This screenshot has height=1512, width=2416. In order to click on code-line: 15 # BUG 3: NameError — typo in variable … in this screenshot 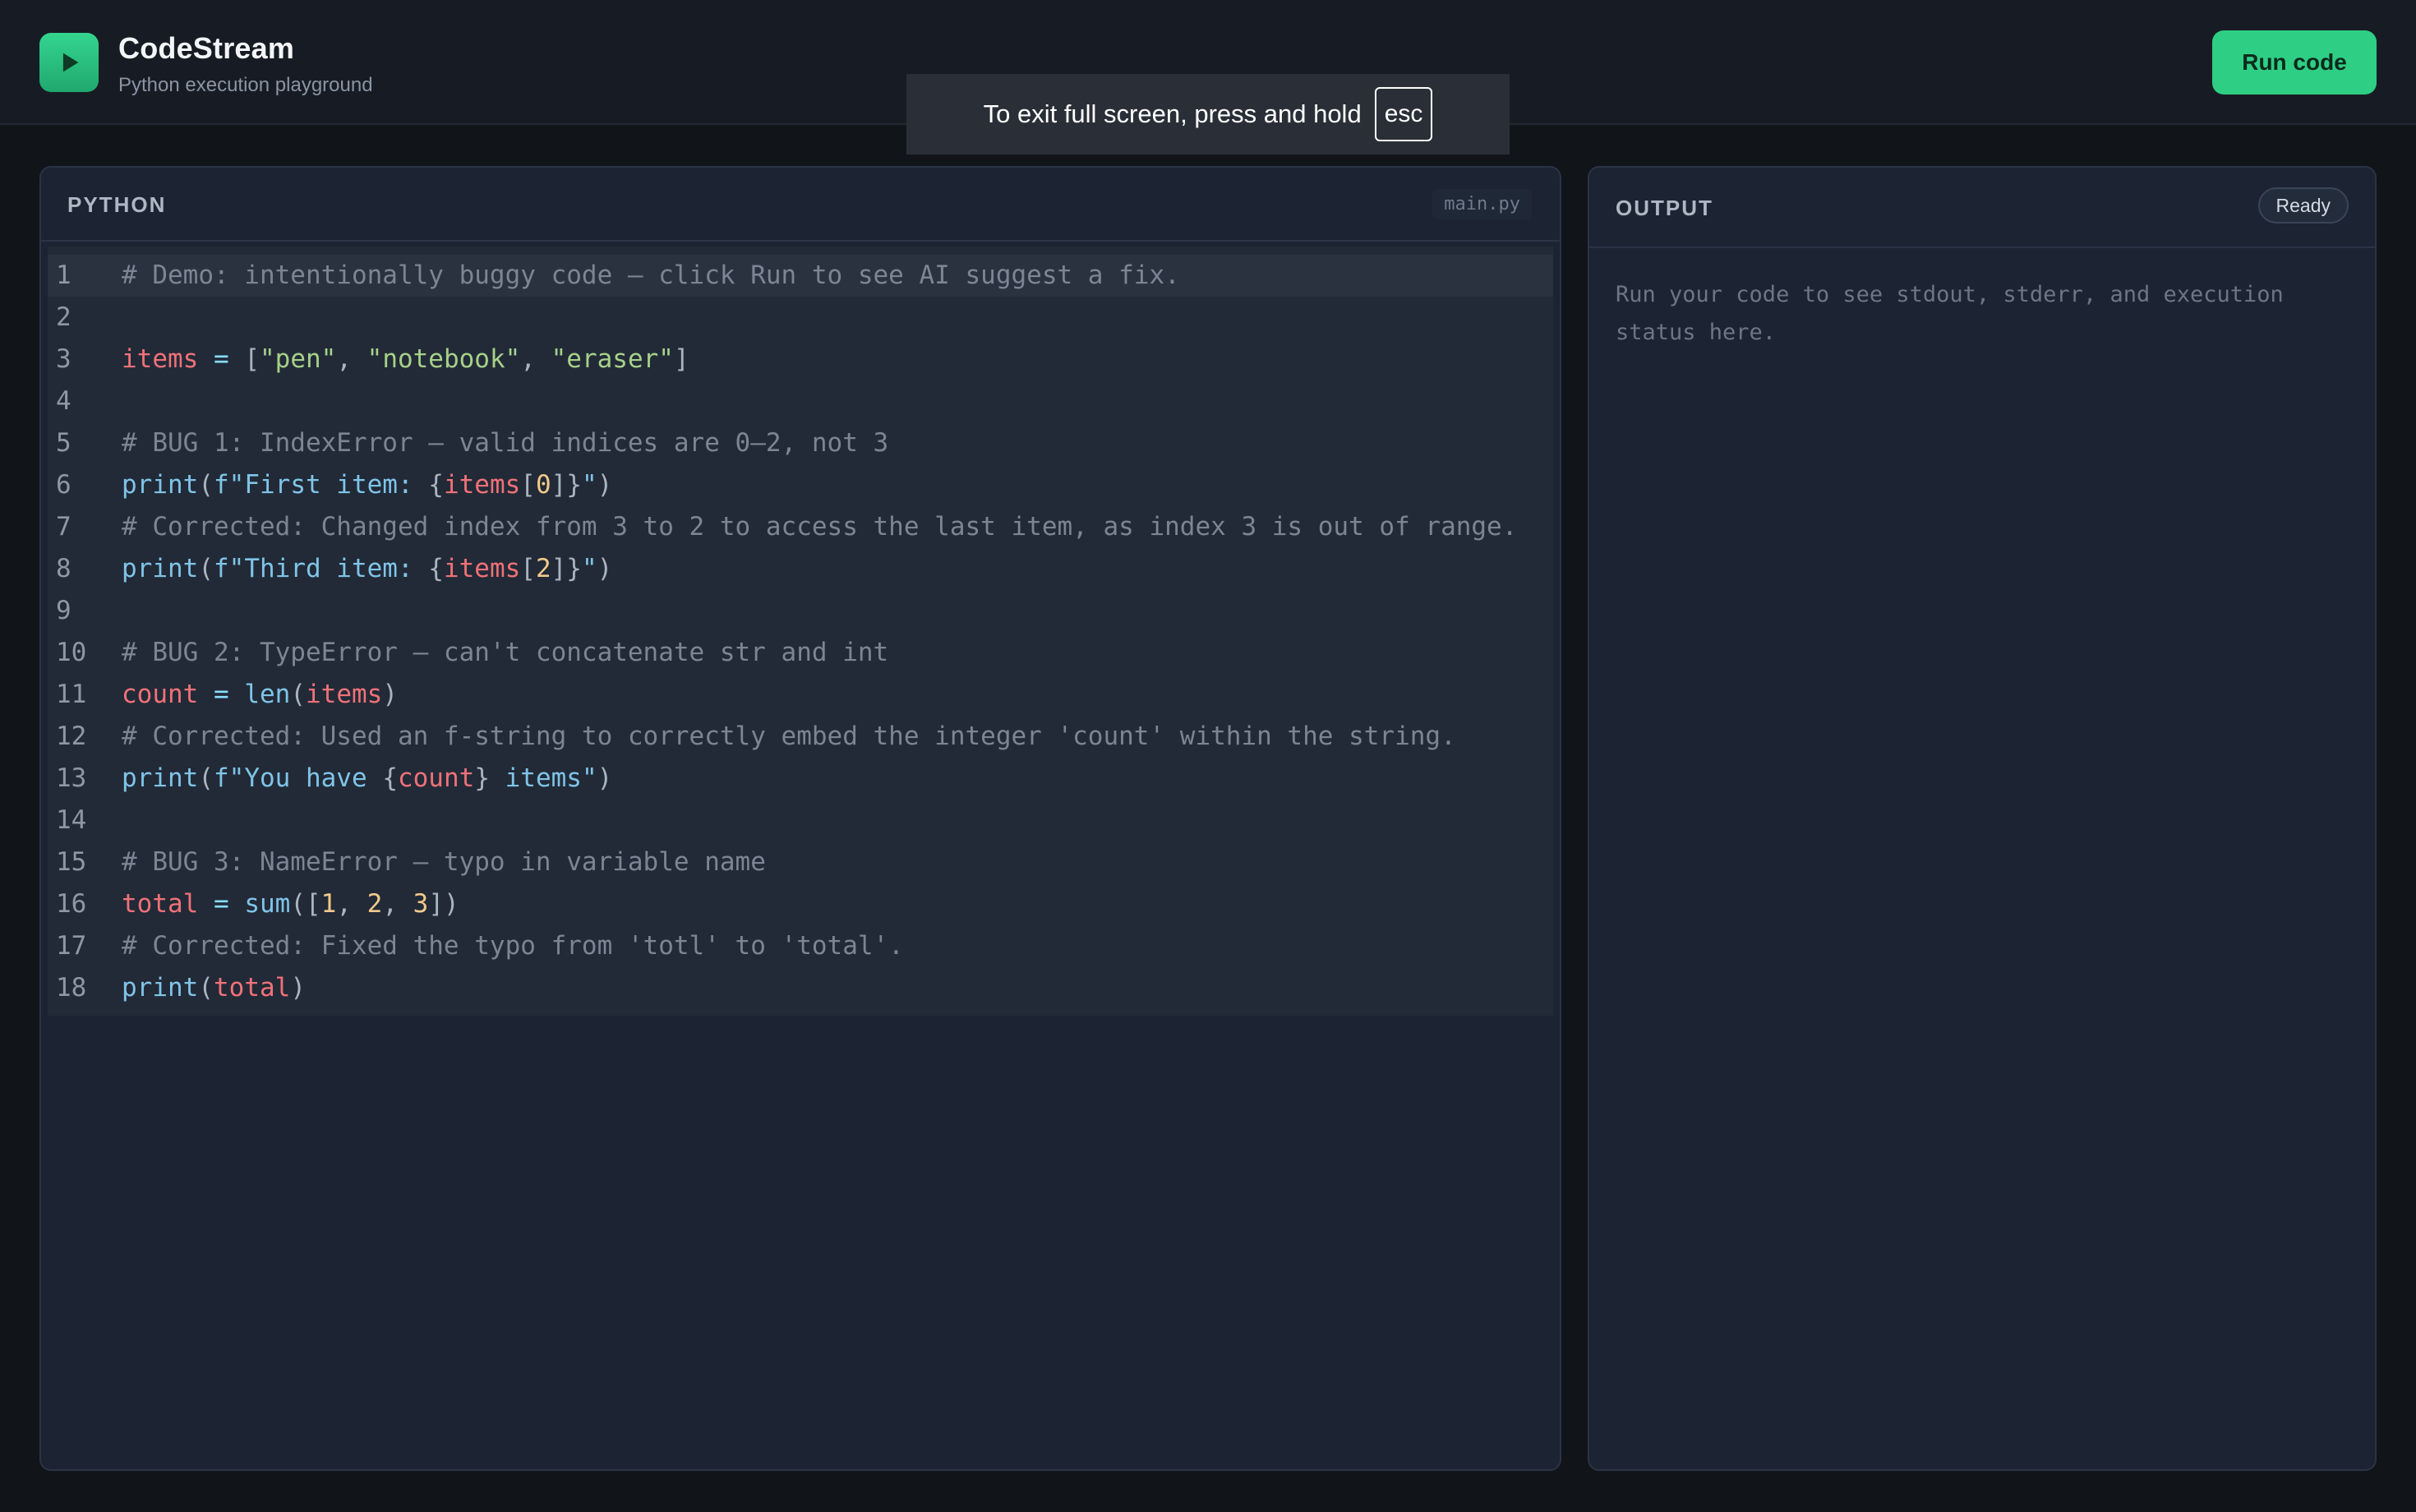, I will do `click(801, 862)`.